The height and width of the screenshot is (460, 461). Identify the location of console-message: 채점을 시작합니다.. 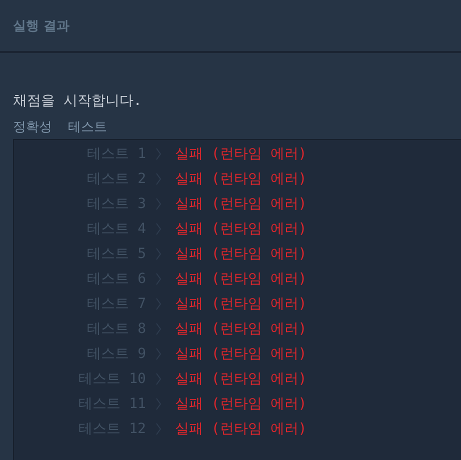
(78, 101).